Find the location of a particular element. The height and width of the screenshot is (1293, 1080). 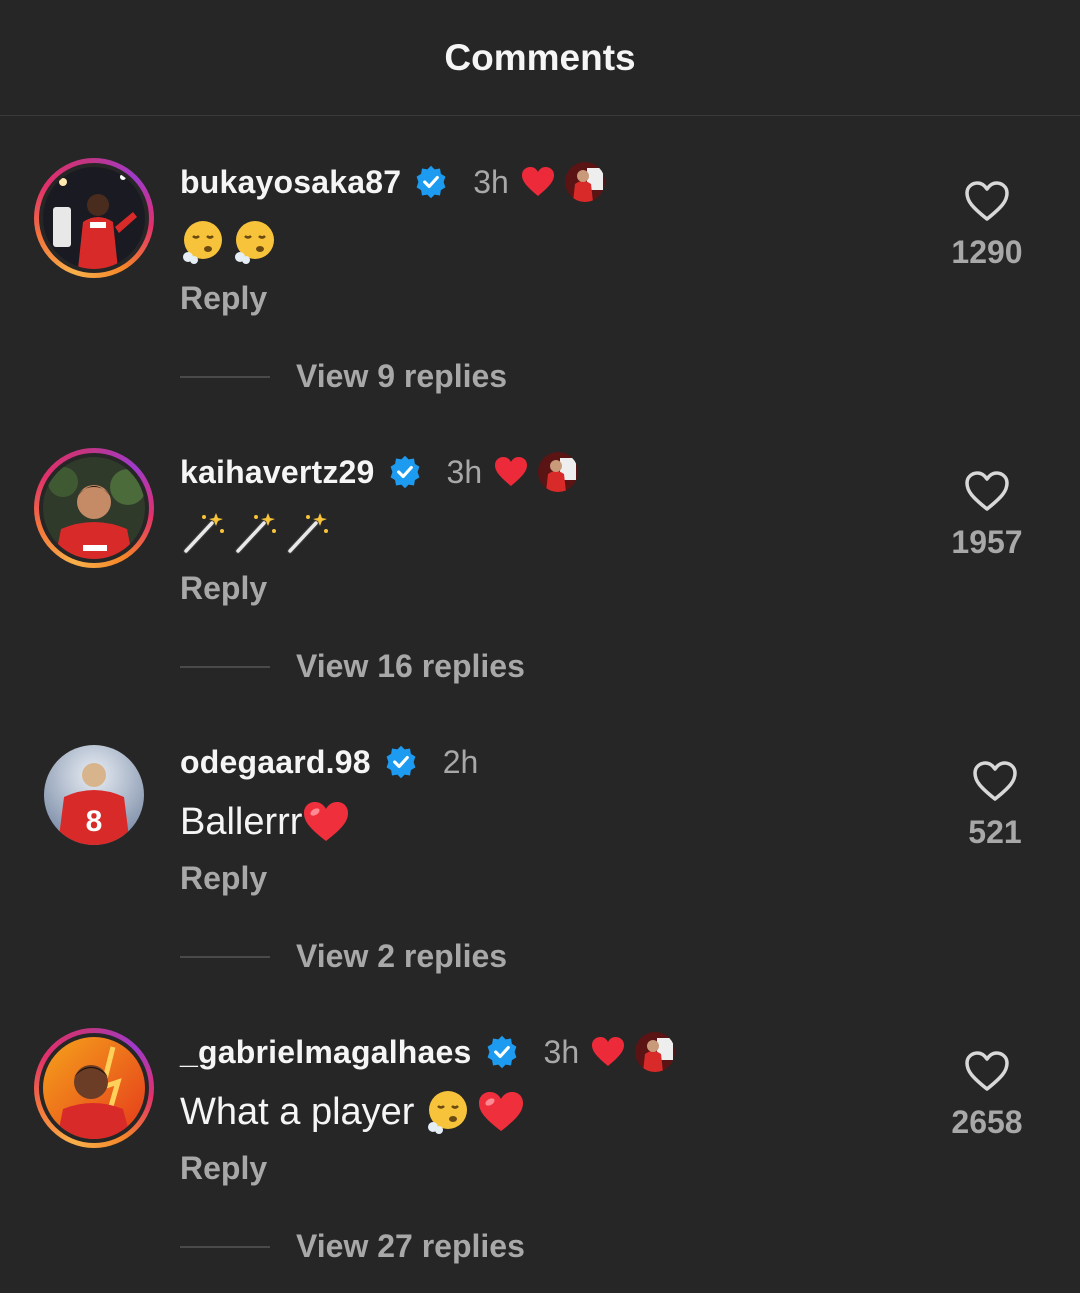

comment-header: bukayosaka87 3h is located at coordinates (392, 182).